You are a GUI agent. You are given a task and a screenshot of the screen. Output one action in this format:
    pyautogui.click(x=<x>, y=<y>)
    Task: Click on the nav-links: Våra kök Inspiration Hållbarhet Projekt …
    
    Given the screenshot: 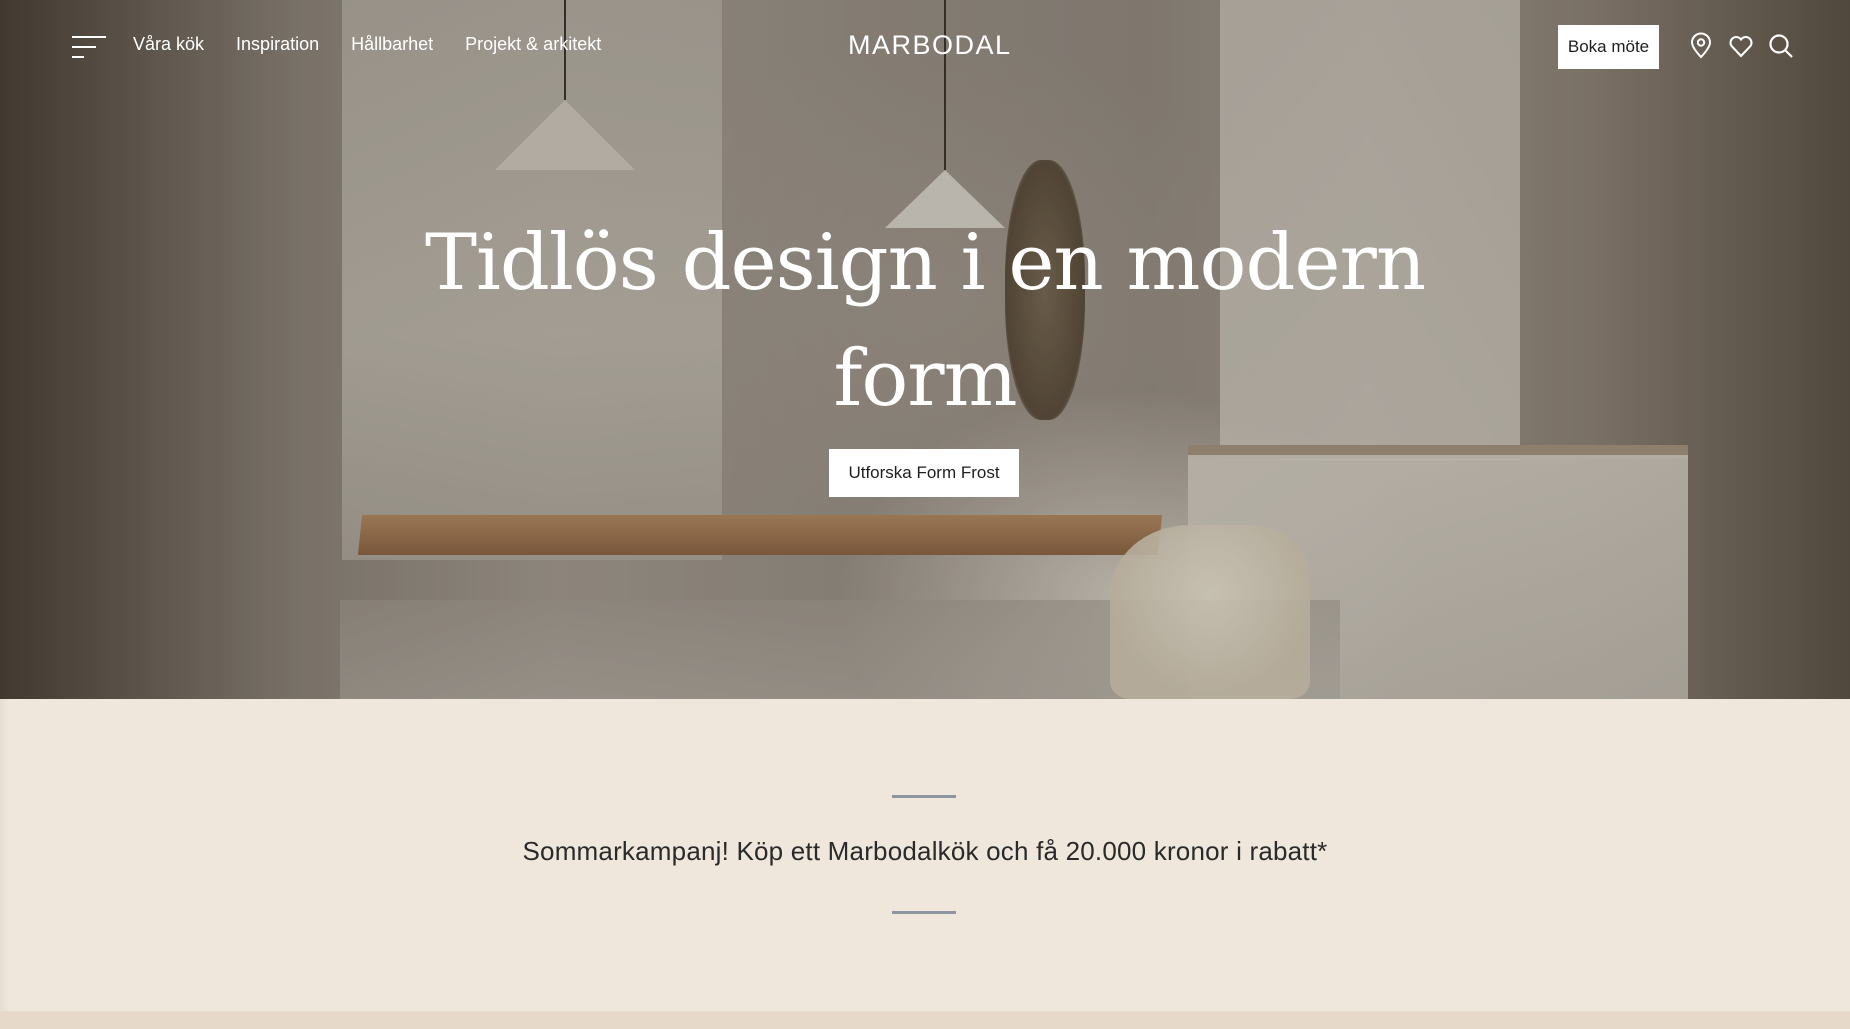 What is the action you would take?
    pyautogui.click(x=367, y=44)
    